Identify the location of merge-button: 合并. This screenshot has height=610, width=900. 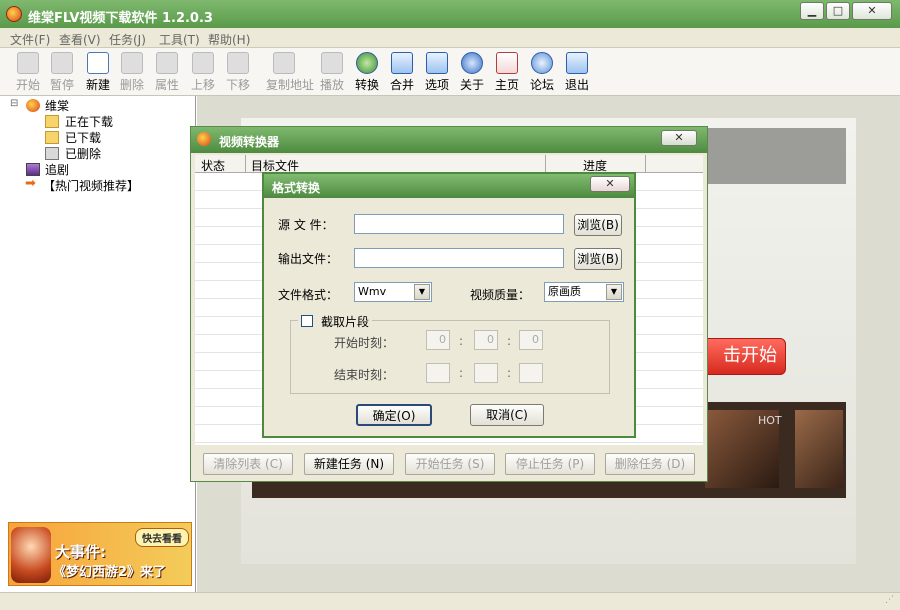
(402, 72).